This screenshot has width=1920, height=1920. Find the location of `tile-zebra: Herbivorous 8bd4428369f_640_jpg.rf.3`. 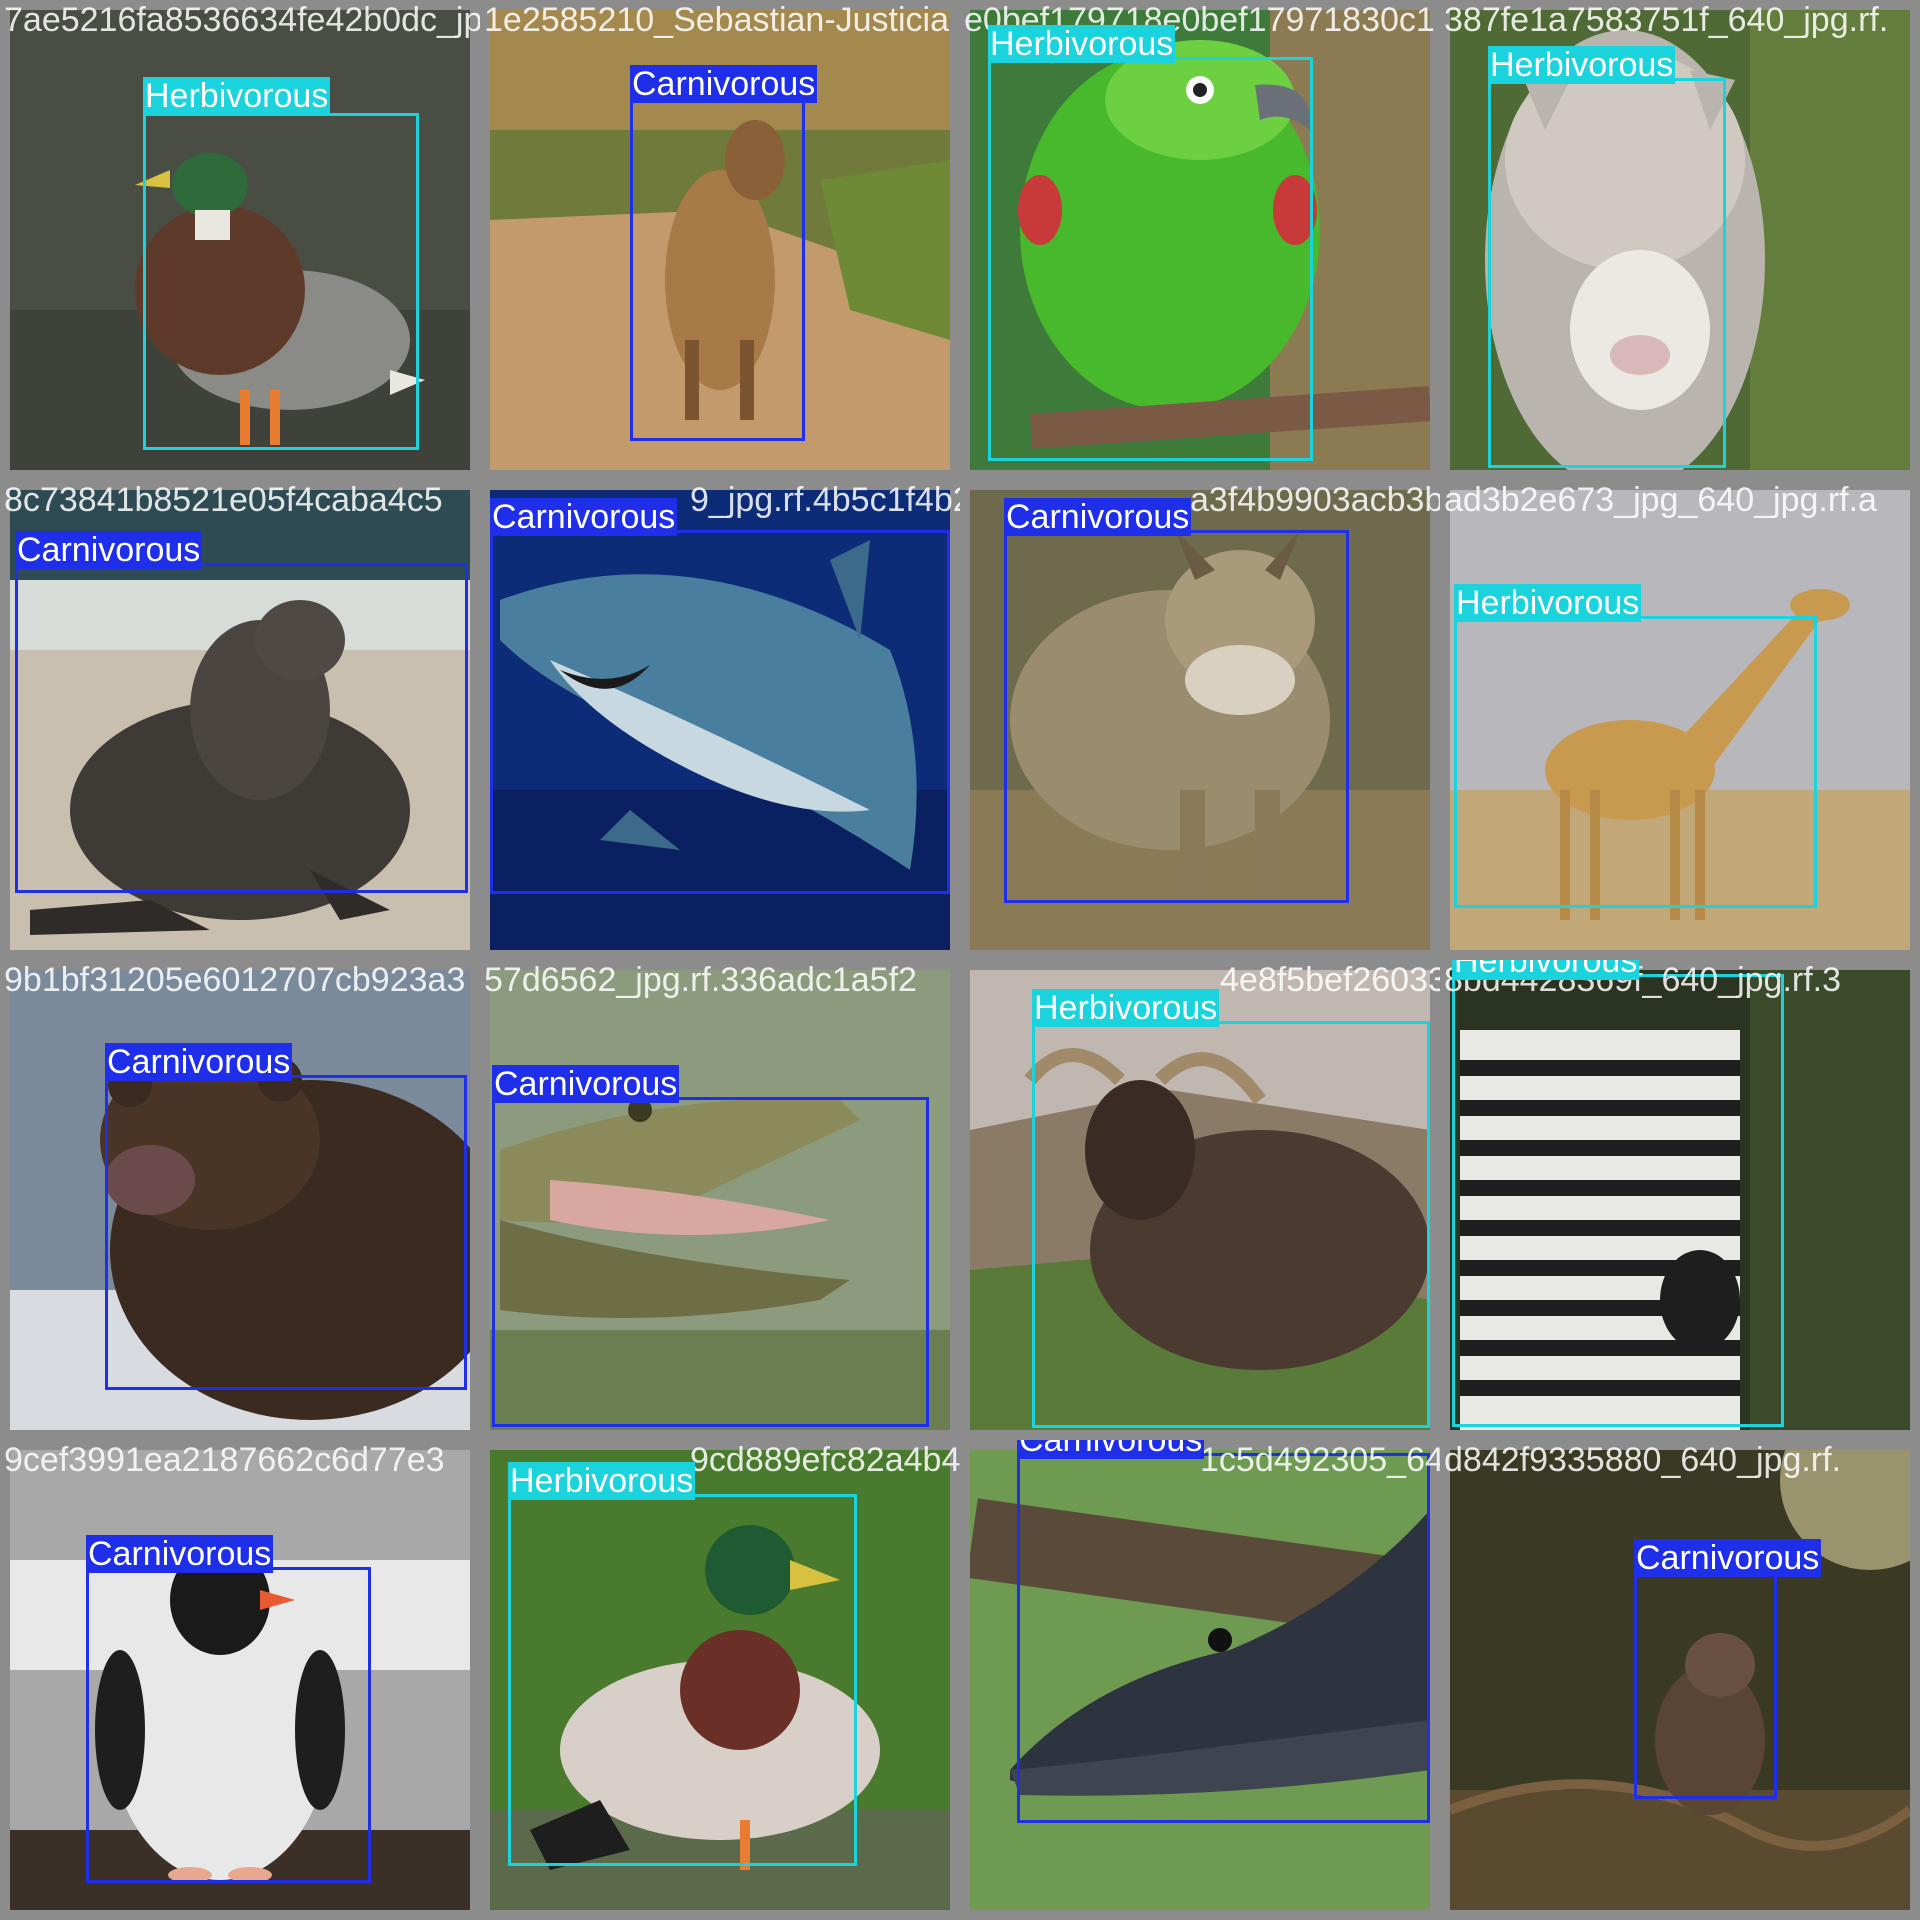

tile-zebra: Herbivorous 8bd4428369f_640_jpg.rf.3 is located at coordinates (1680, 1200).